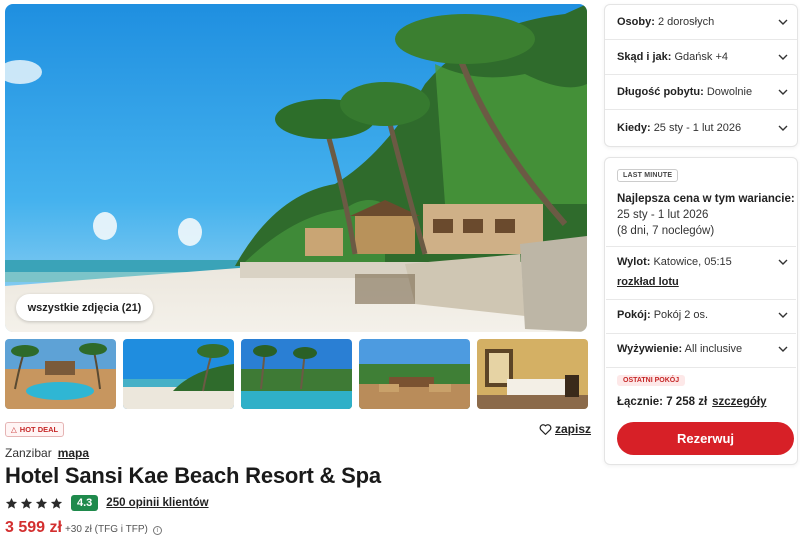 This screenshot has width=800, height=537. I want to click on filter-from-value: Gdańsk +4, so click(701, 57).